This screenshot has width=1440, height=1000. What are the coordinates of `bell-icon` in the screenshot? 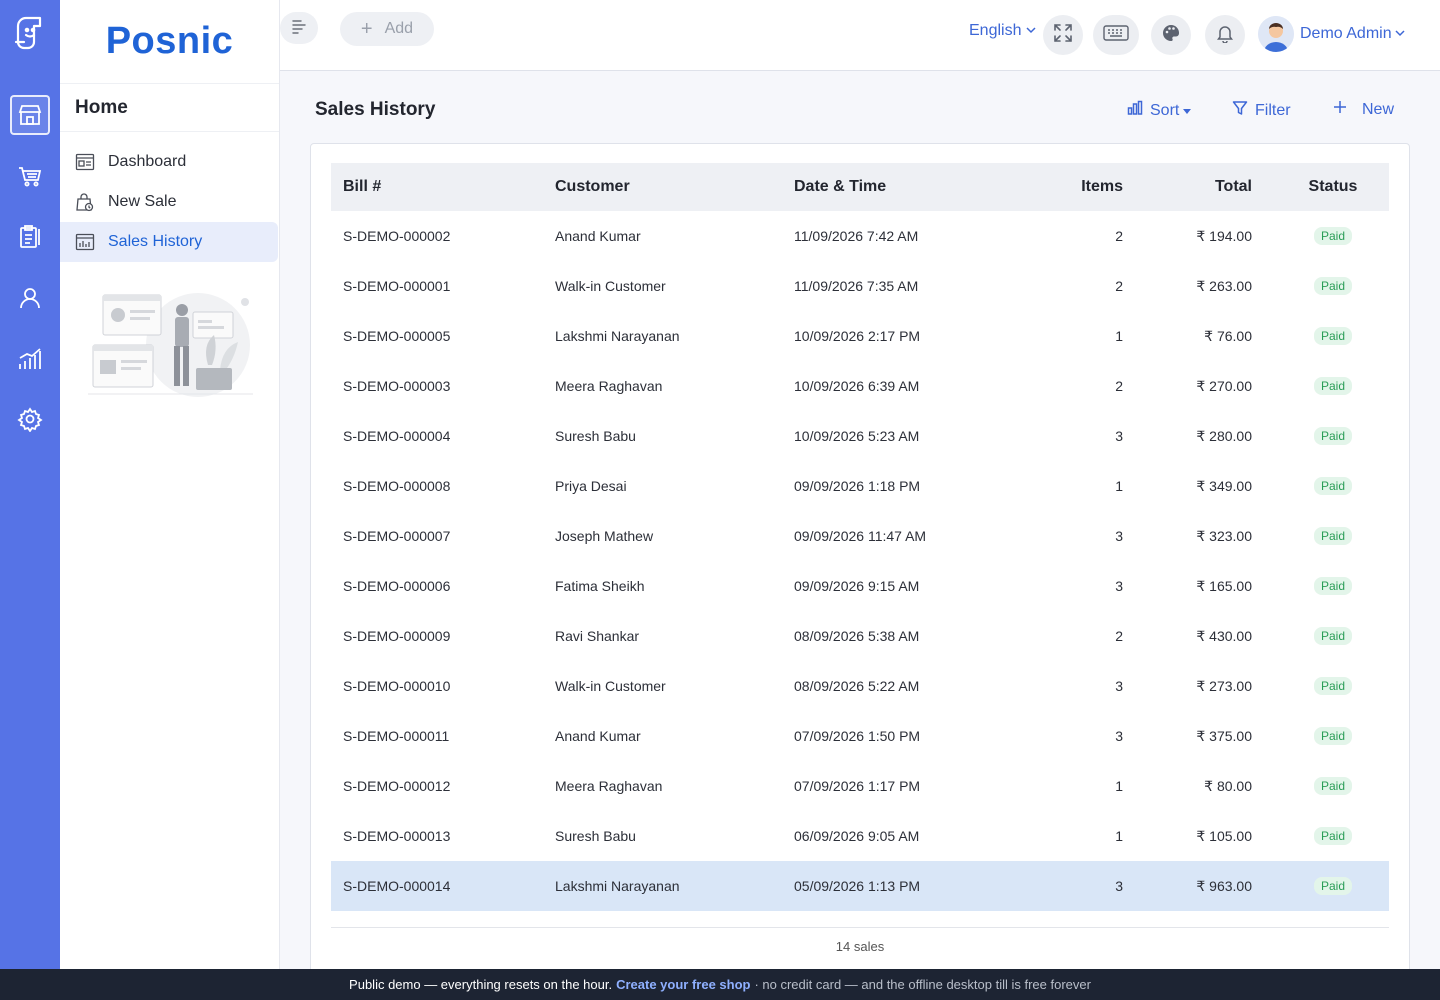 It's located at (1225, 35).